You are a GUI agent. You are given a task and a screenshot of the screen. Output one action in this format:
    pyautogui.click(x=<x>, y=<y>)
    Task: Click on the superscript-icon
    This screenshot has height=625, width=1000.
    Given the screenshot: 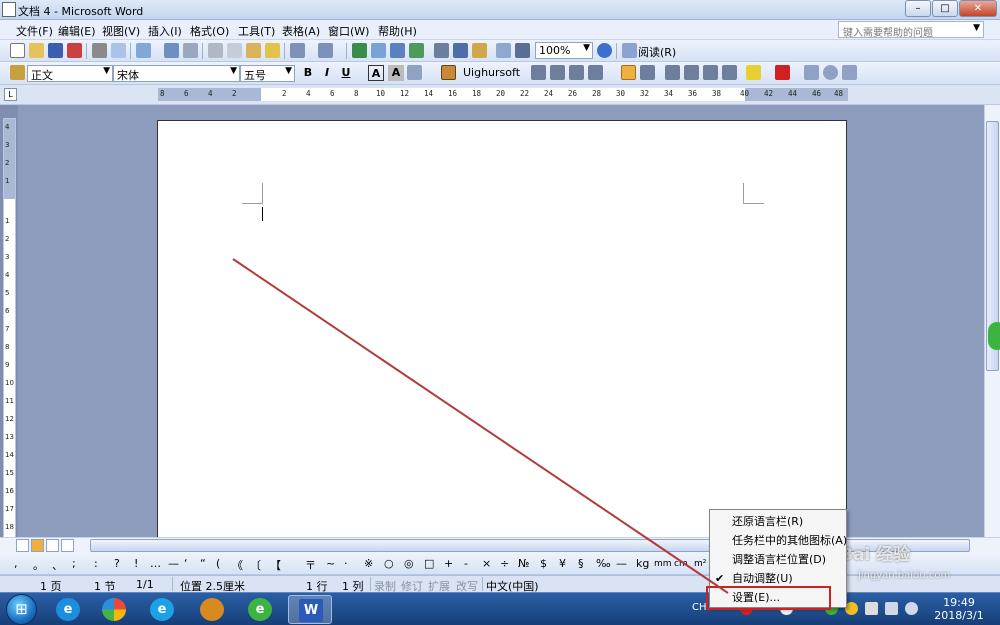 What is the action you would take?
    pyautogui.click(x=849, y=72)
    